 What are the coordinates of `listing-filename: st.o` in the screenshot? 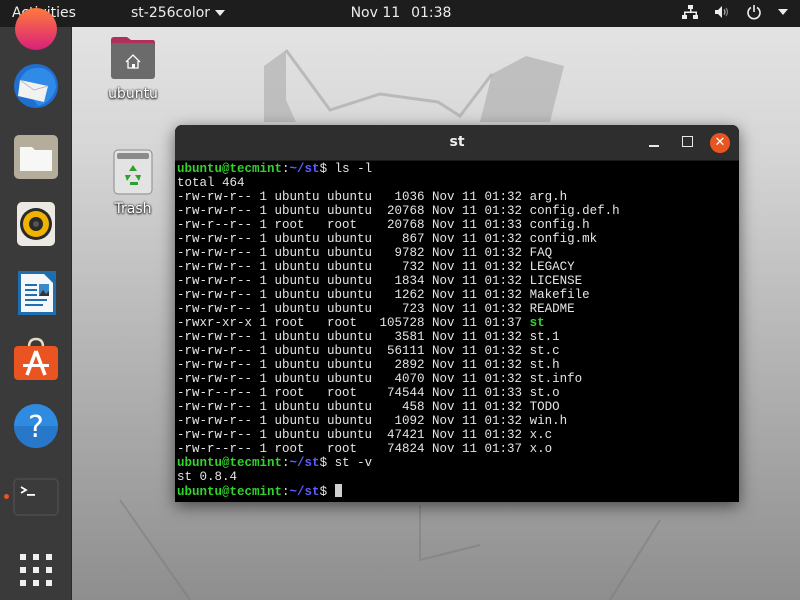 It's located at (544, 393).